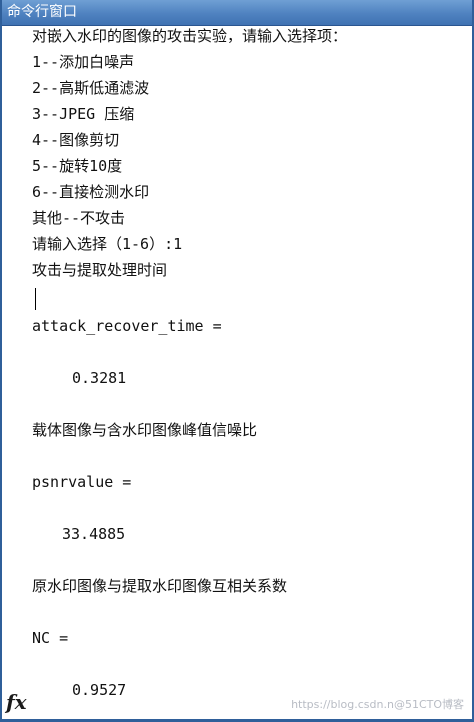 The width and height of the screenshot is (474, 722). What do you see at coordinates (91, 88) in the screenshot?
I see `console-line-option-2: 2--高斯低通滤波` at bounding box center [91, 88].